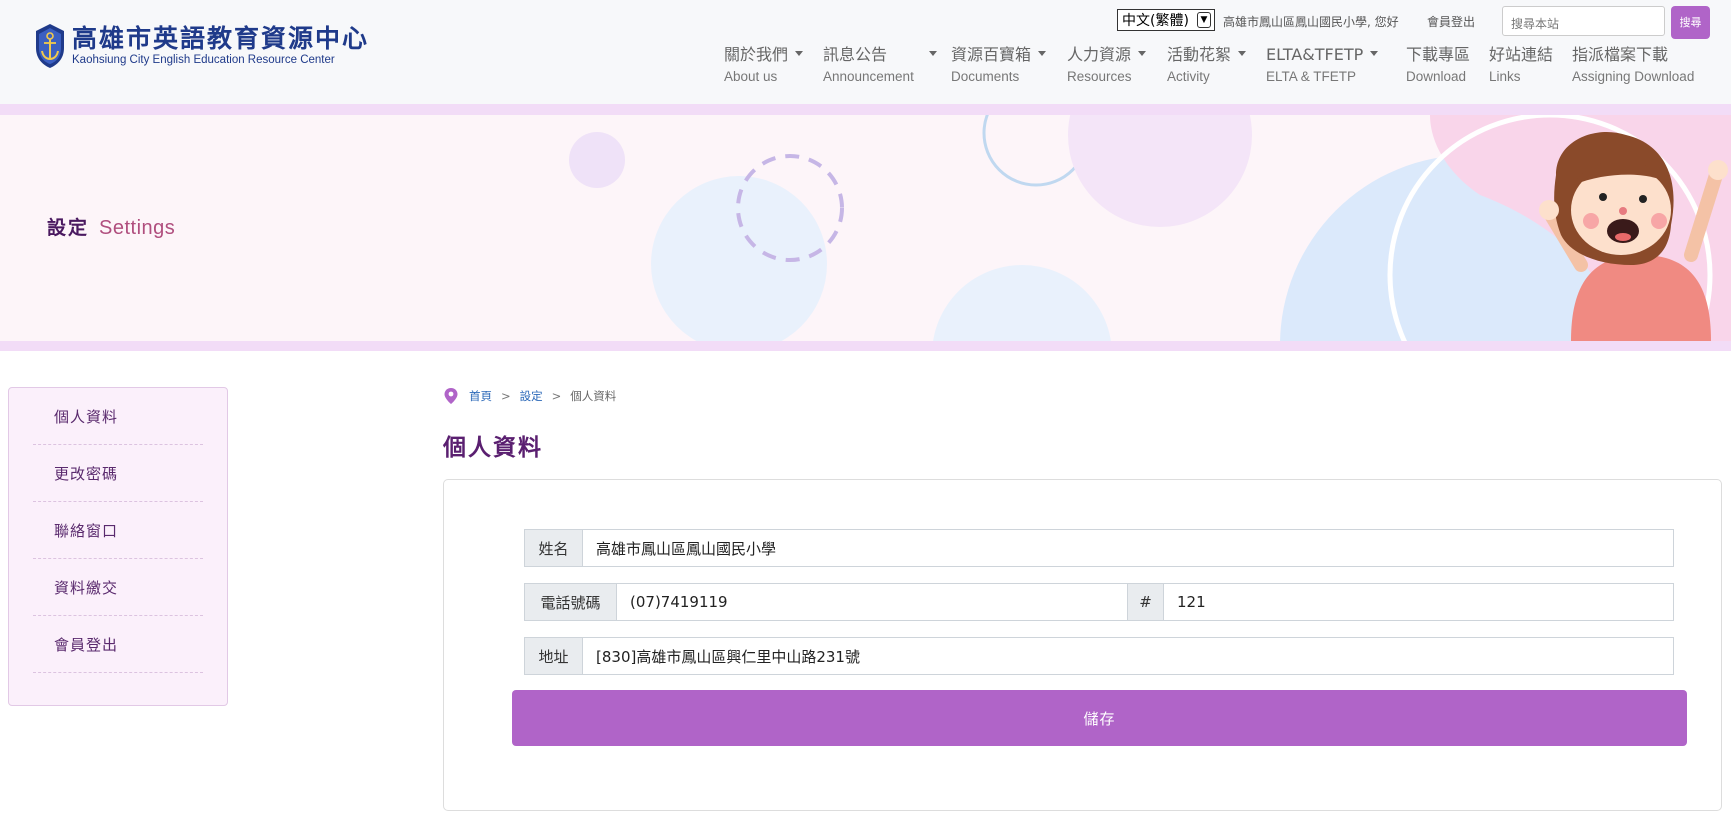 The height and width of the screenshot is (817, 1731). What do you see at coordinates (1521, 54) in the screenshot?
I see `nav-label-zh: 好站連結` at bounding box center [1521, 54].